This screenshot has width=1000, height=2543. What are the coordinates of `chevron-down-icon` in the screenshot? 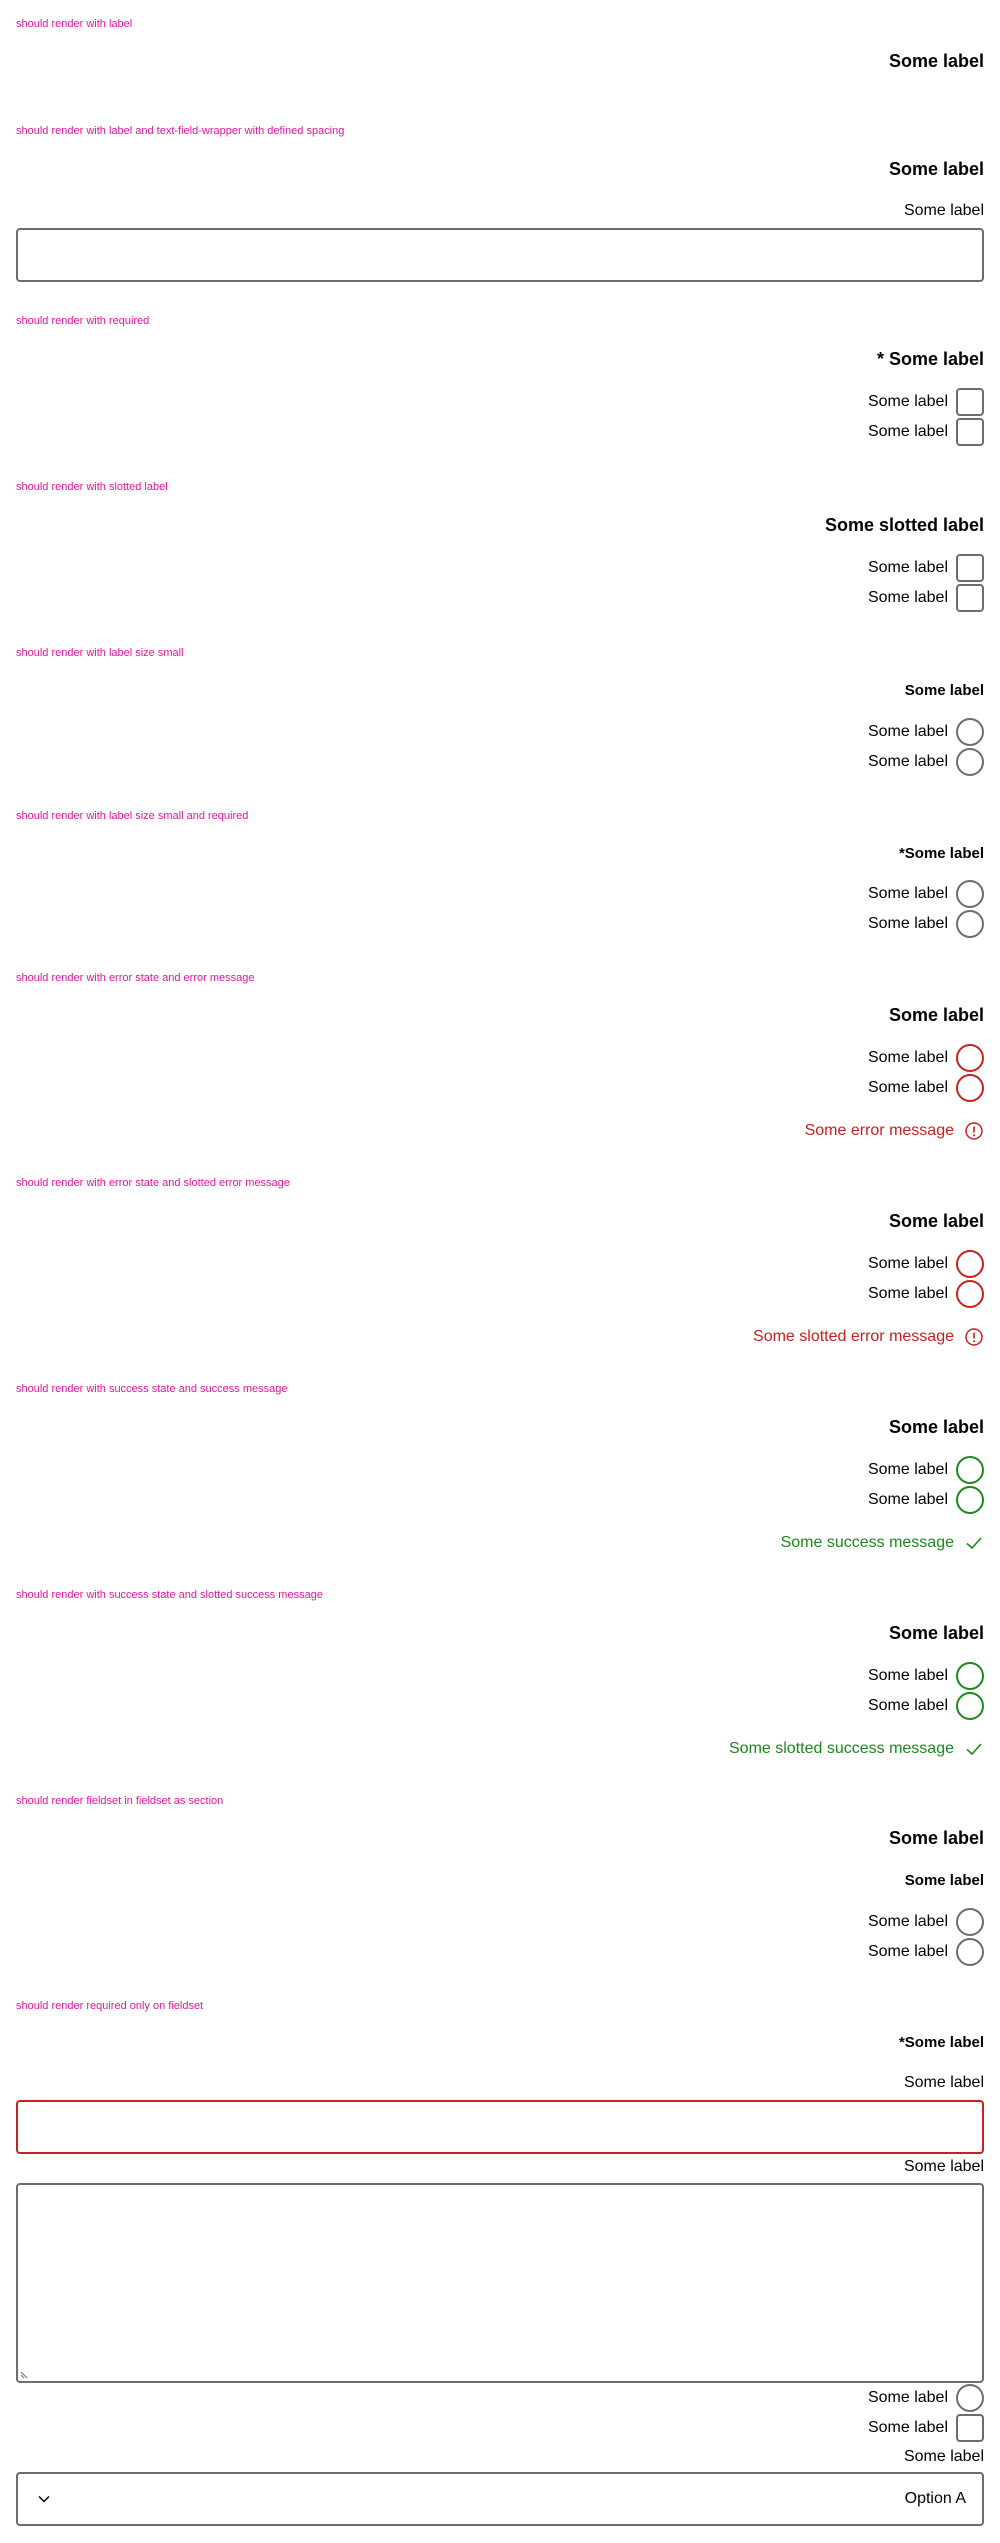 It's located at (44, 2499).